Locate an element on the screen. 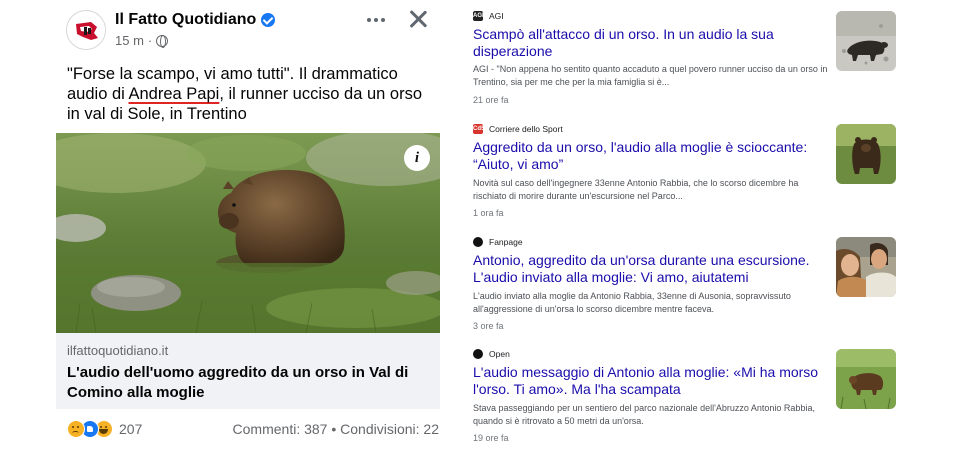 The width and height of the screenshot is (980, 450). page-name: Il Fatto Quotidiano is located at coordinates (185, 20).